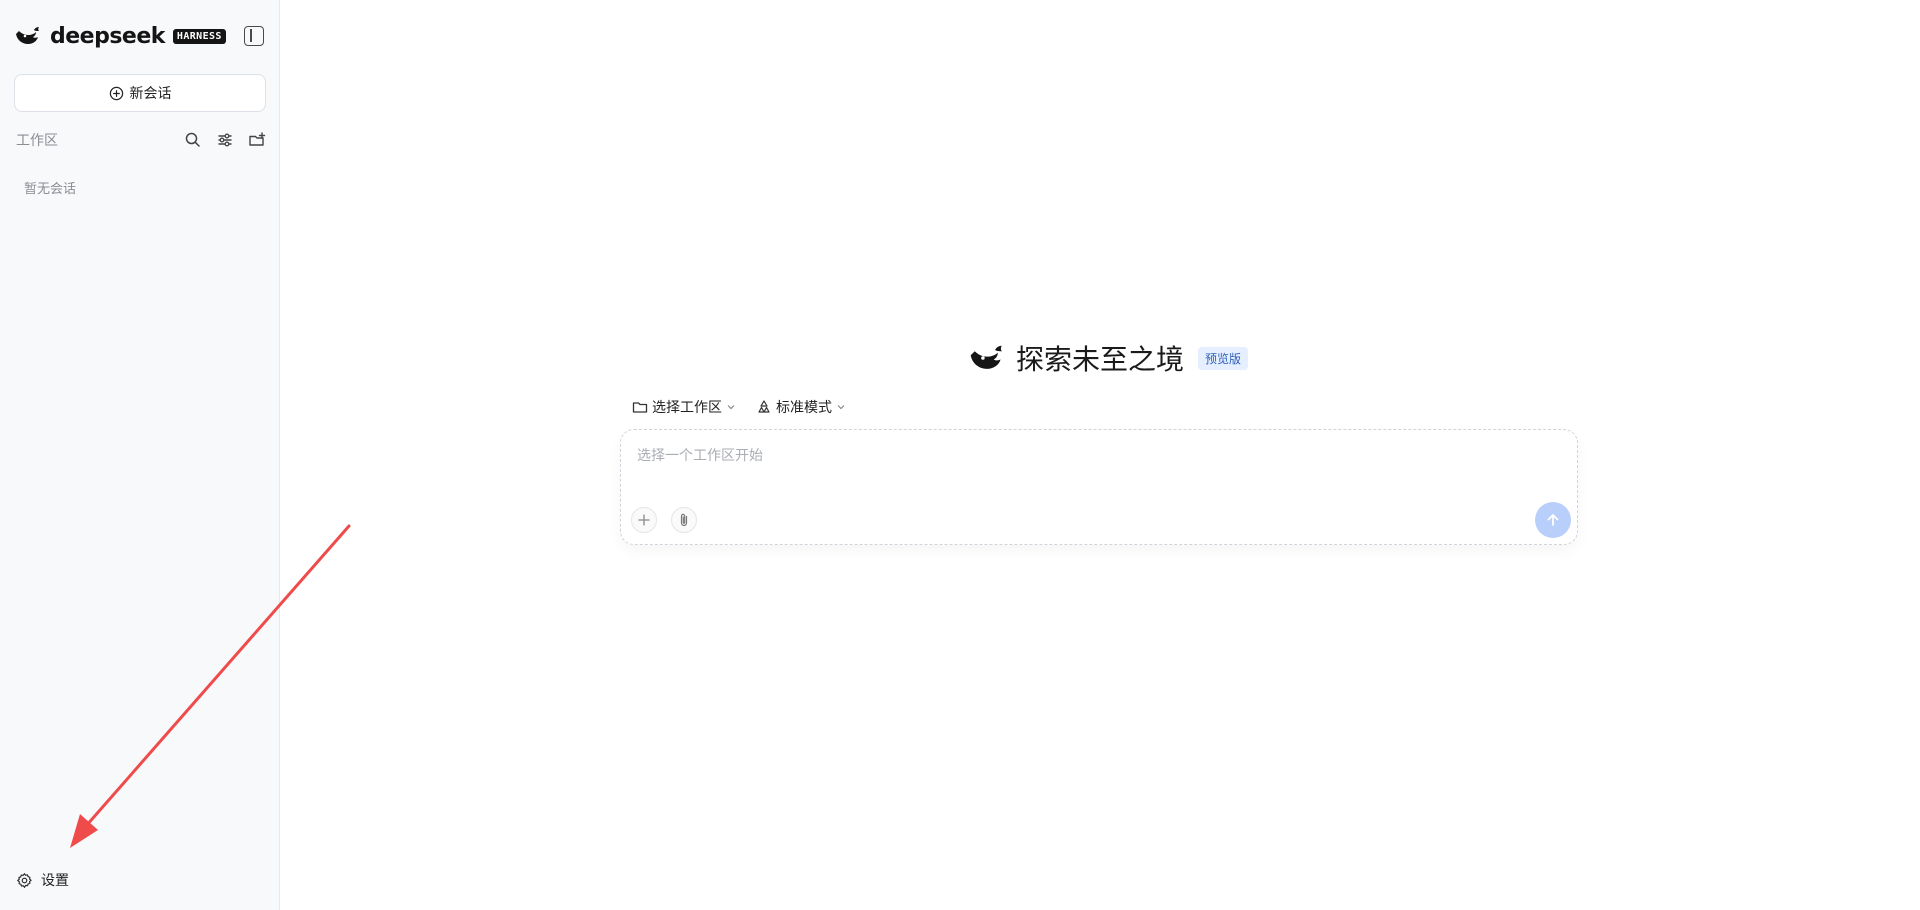  What do you see at coordinates (150, 94) in the screenshot?
I see `new-chat-label: 新会话` at bounding box center [150, 94].